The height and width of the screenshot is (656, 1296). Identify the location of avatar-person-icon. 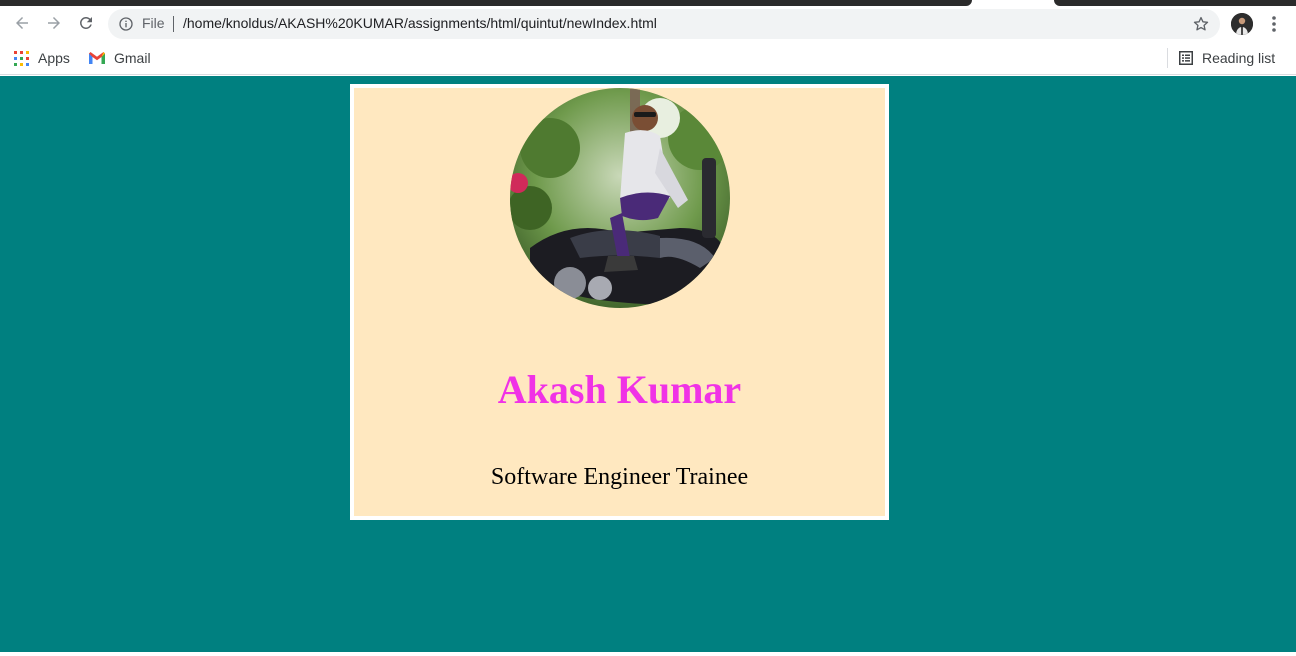
(1242, 24).